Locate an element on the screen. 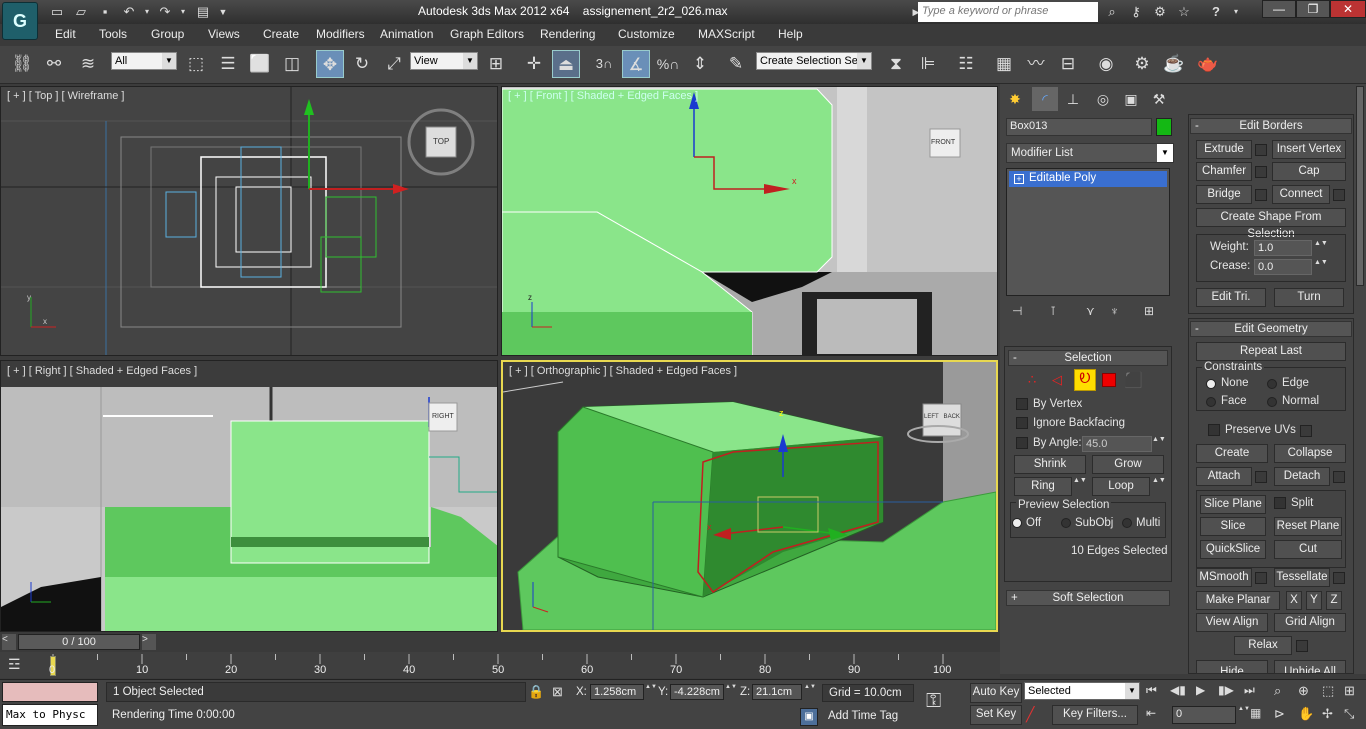 The width and height of the screenshot is (1366, 729). panel-scrollbar is located at coordinates (1360, 186).